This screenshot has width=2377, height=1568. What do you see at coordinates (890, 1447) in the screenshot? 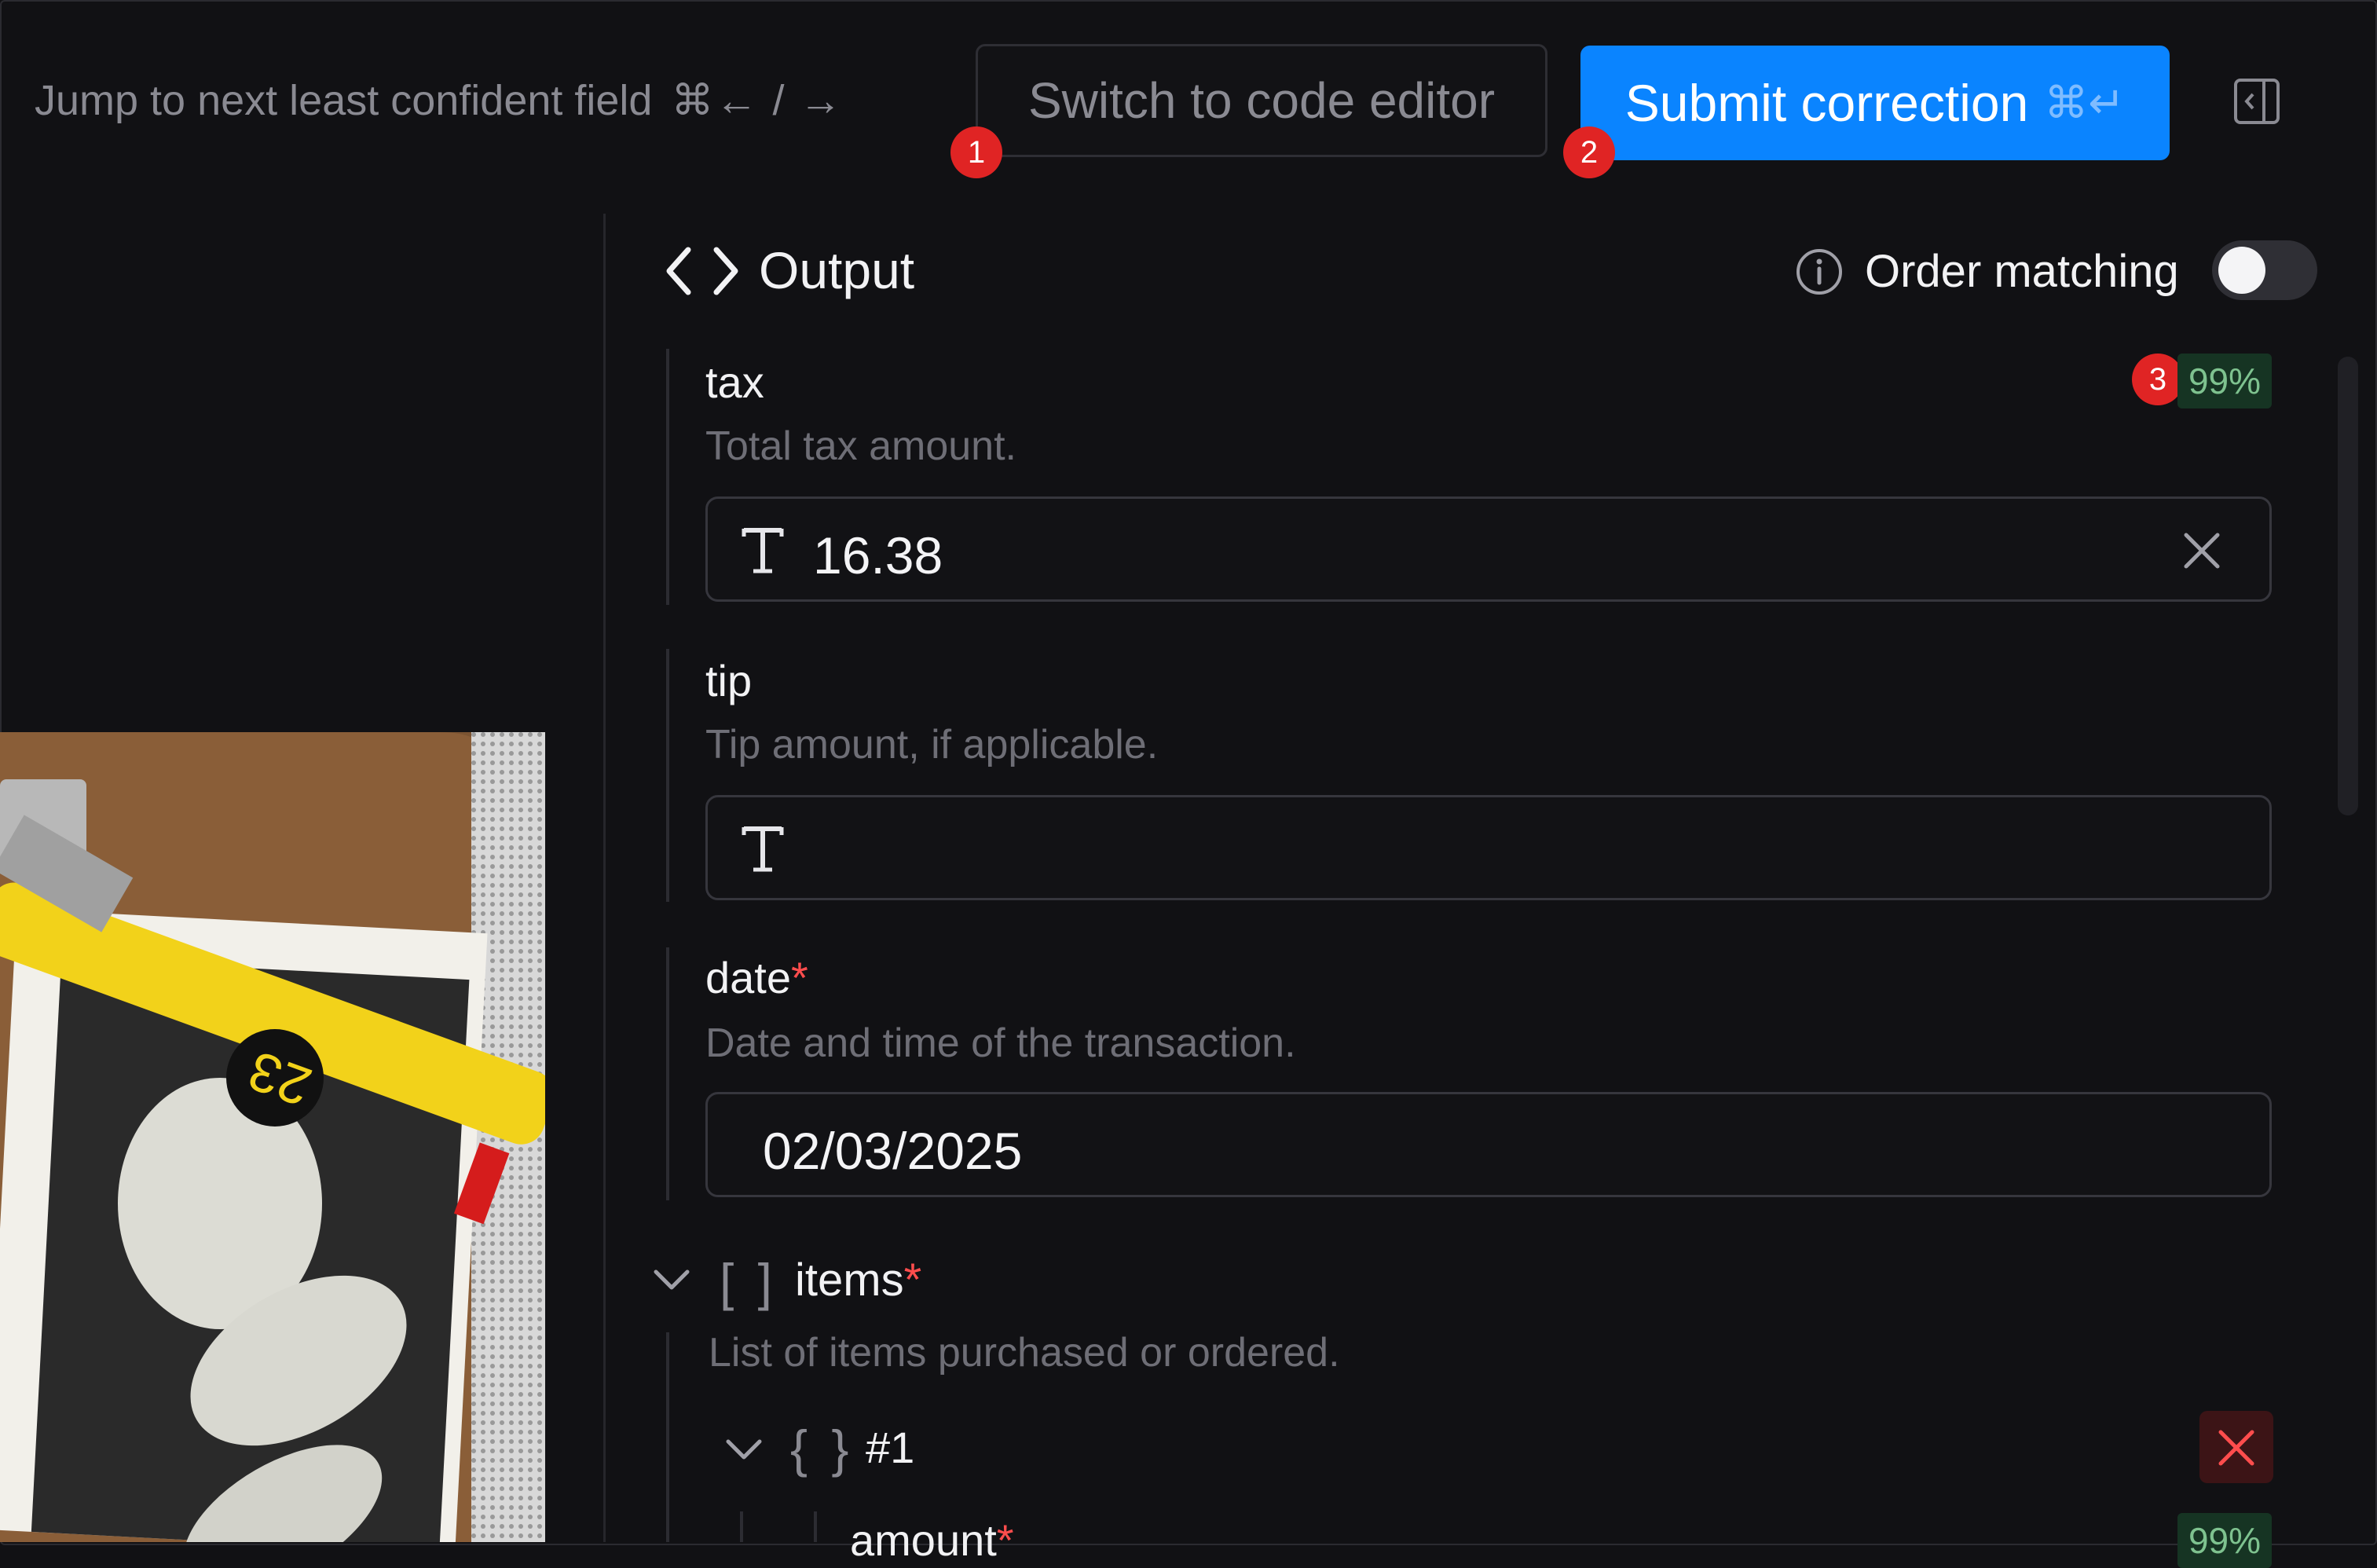
I see `item-entry-label: #1` at bounding box center [890, 1447].